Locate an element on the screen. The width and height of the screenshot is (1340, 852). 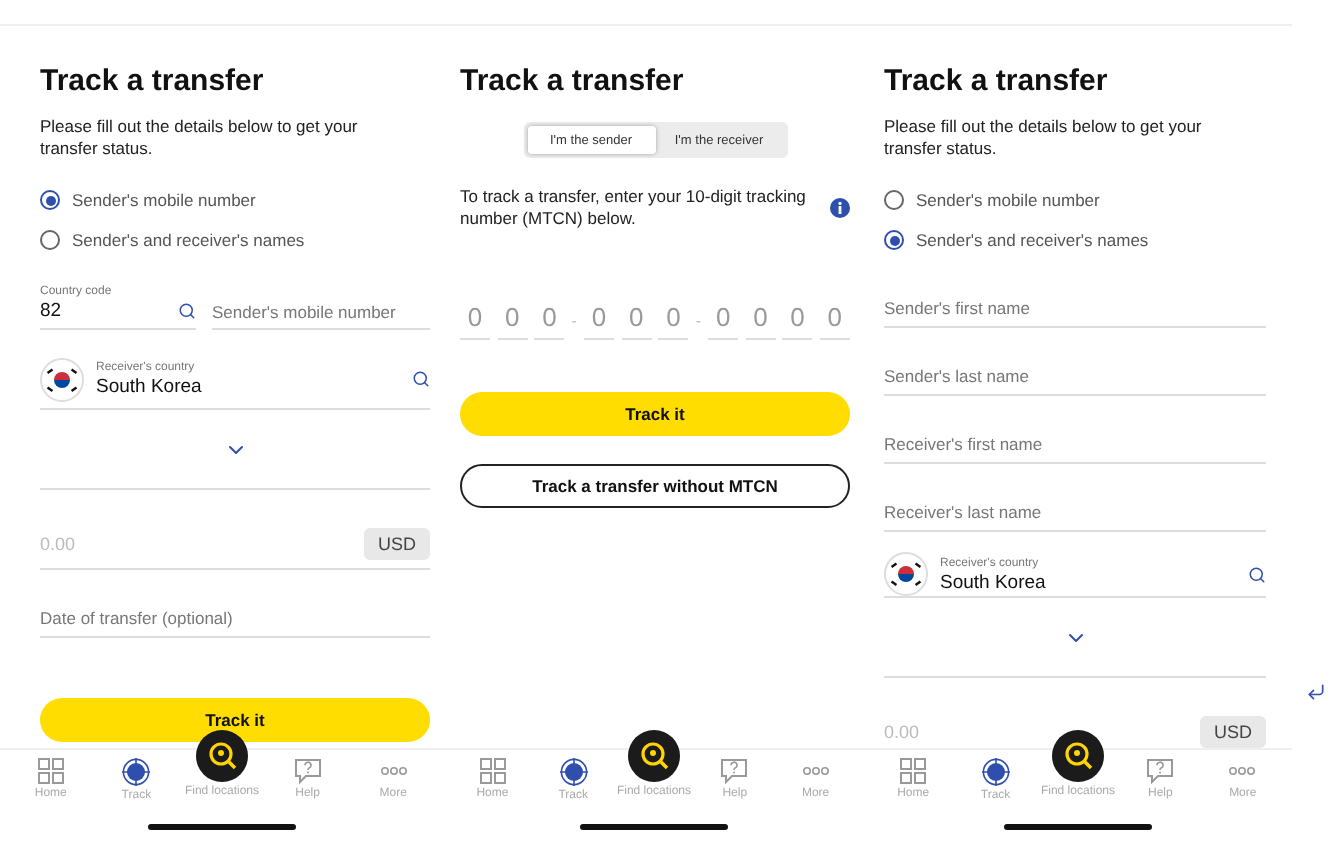
text-field: Date of transfer (optional) is located at coordinates (235, 616).